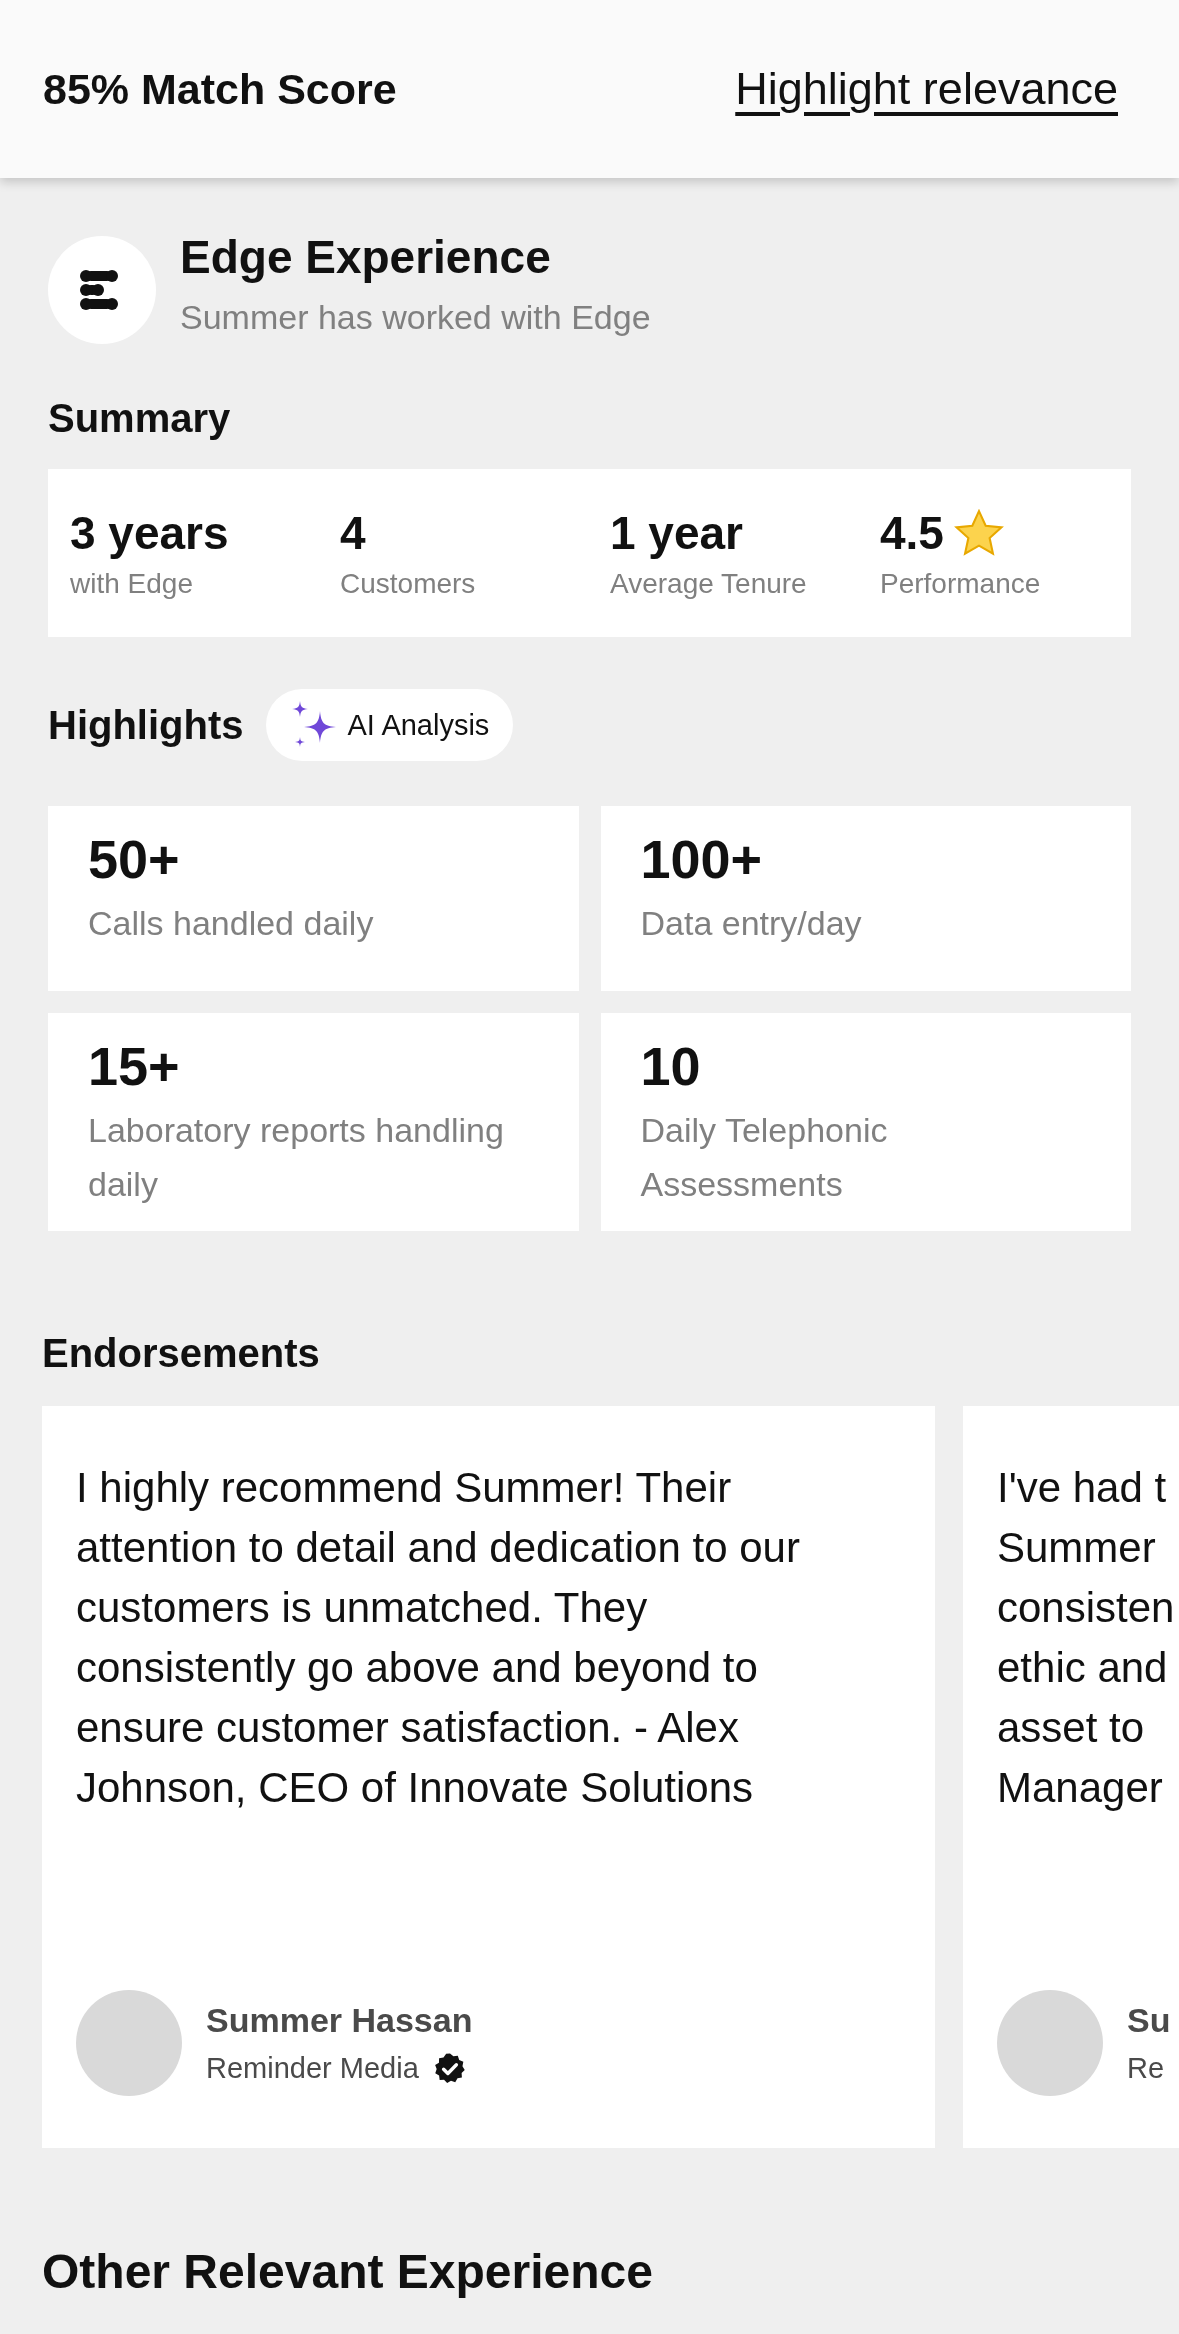 The height and width of the screenshot is (2334, 1179). I want to click on stat-value: 3 years, so click(149, 533).